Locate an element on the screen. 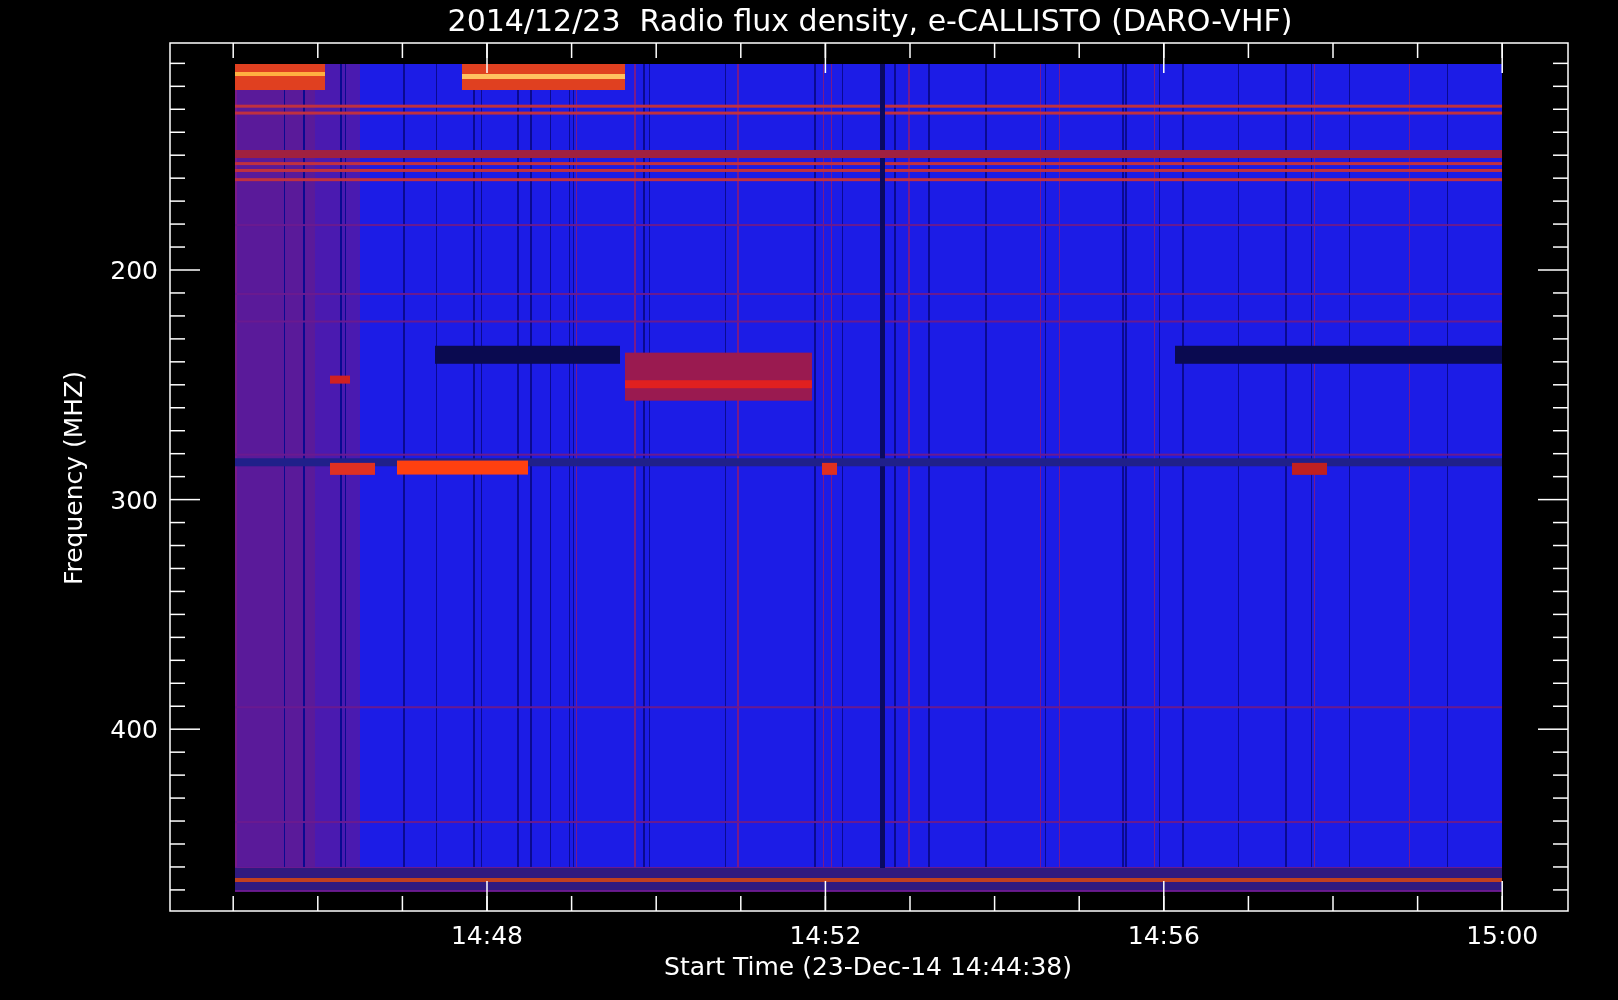 The width and height of the screenshot is (1618, 1000). y-tick-label: 300 is located at coordinates (134, 500).